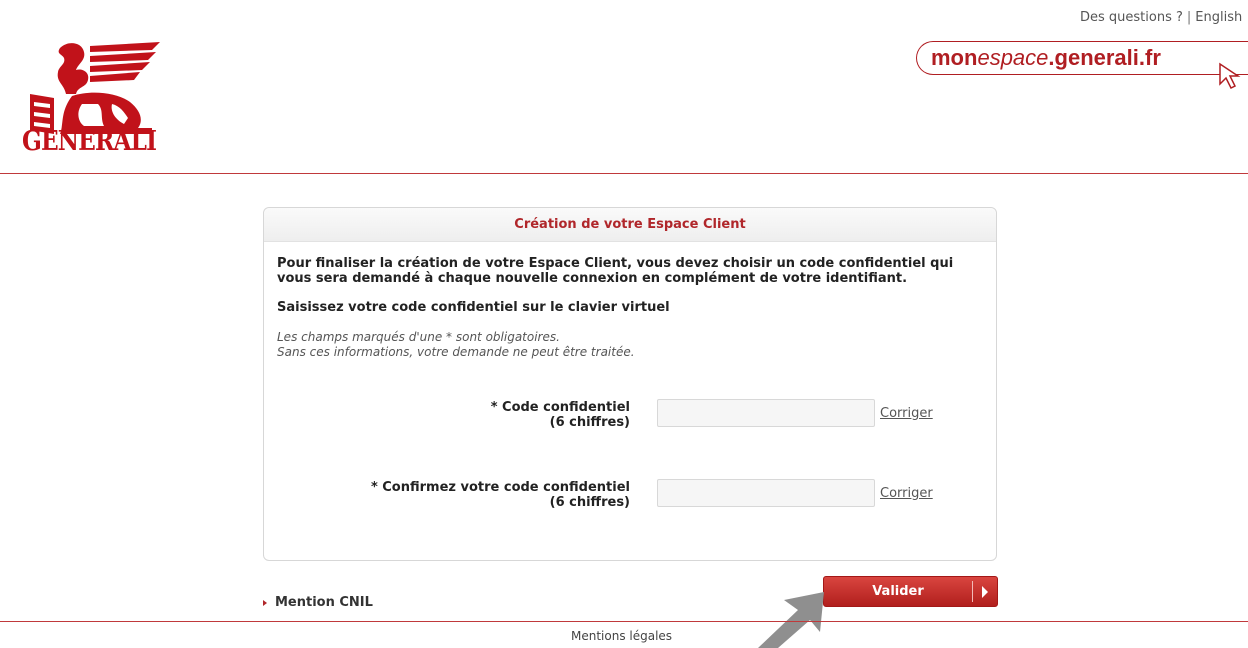  I want to click on top-links: Des questions ? | English, so click(1164, 17).